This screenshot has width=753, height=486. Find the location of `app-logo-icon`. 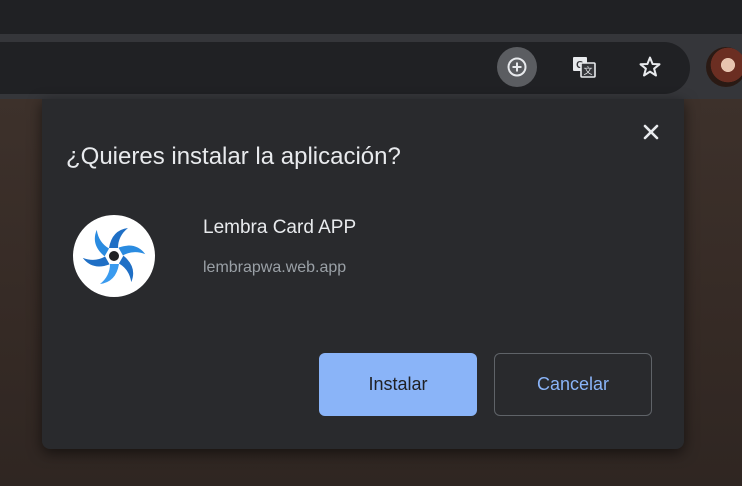

app-logo-icon is located at coordinates (114, 256).